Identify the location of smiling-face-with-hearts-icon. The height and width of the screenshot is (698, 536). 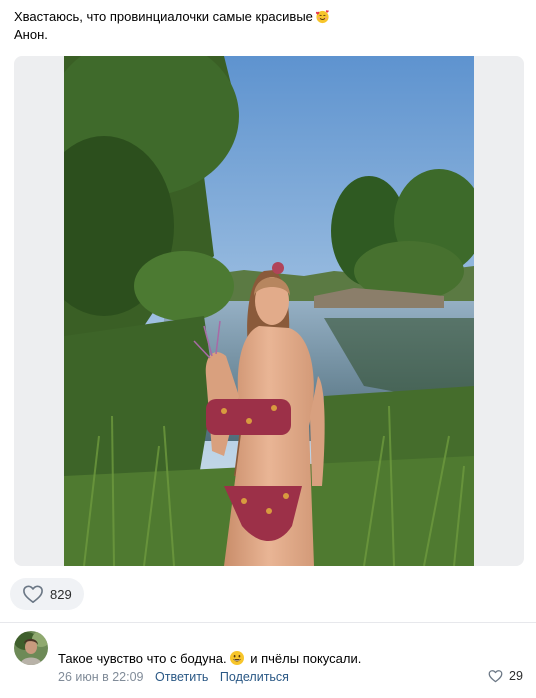
(322, 17).